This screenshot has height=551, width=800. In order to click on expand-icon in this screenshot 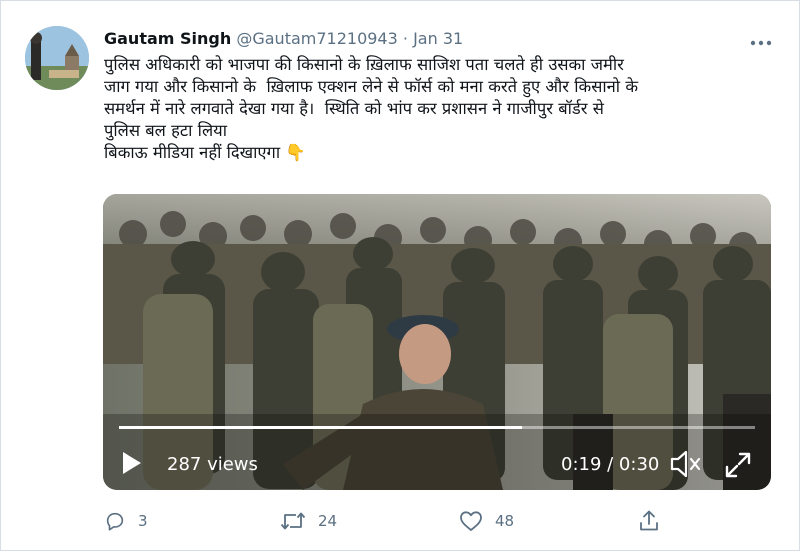, I will do `click(738, 467)`.